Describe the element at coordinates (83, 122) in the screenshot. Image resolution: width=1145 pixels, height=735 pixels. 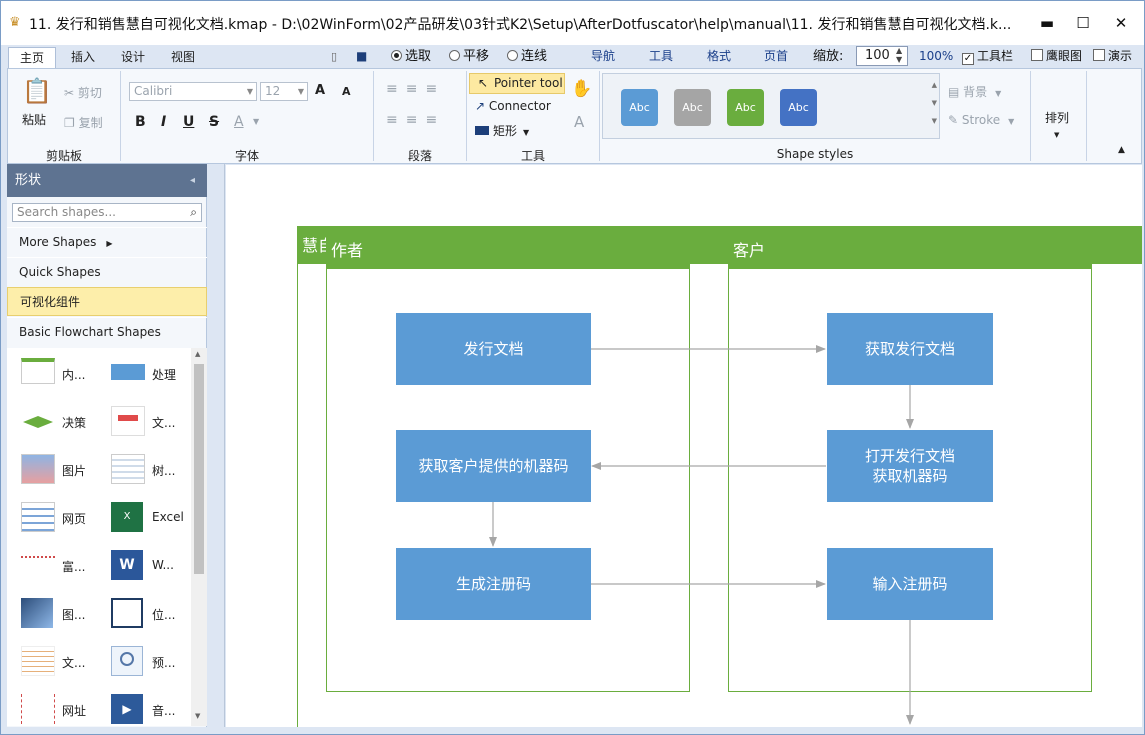
I see `copy-button: ❐ 复制` at that location.